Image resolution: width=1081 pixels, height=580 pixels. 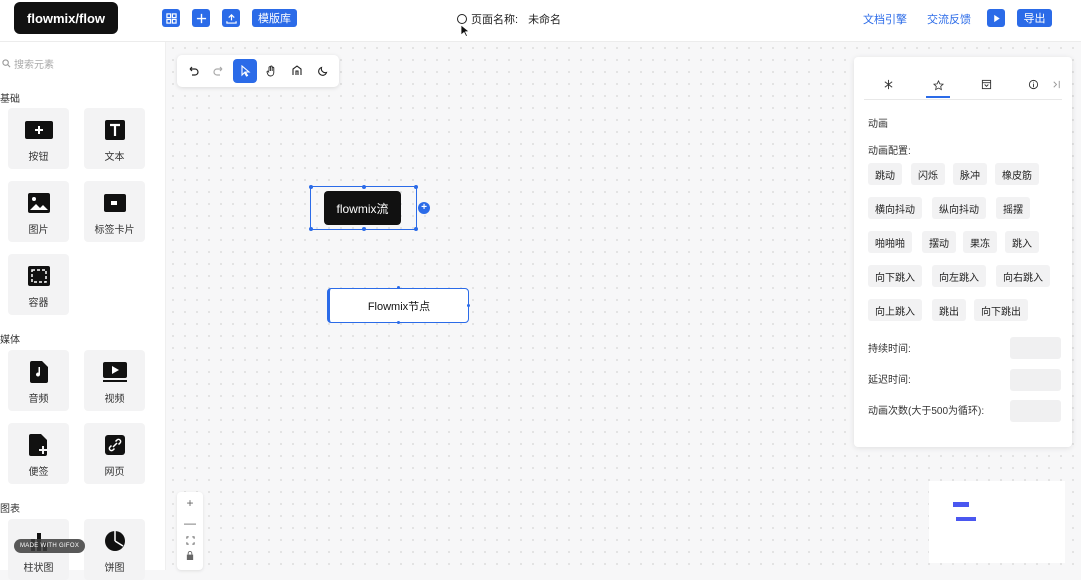 What do you see at coordinates (544, 19) in the screenshot?
I see `page-name-value: 未命名` at bounding box center [544, 19].